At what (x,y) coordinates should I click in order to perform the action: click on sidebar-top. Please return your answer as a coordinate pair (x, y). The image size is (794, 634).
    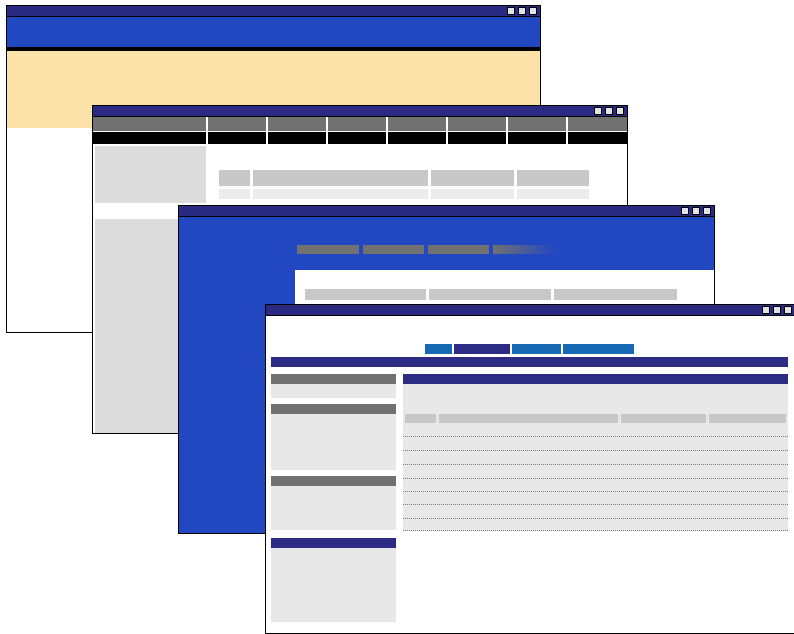
    Looking at the image, I should click on (150, 174).